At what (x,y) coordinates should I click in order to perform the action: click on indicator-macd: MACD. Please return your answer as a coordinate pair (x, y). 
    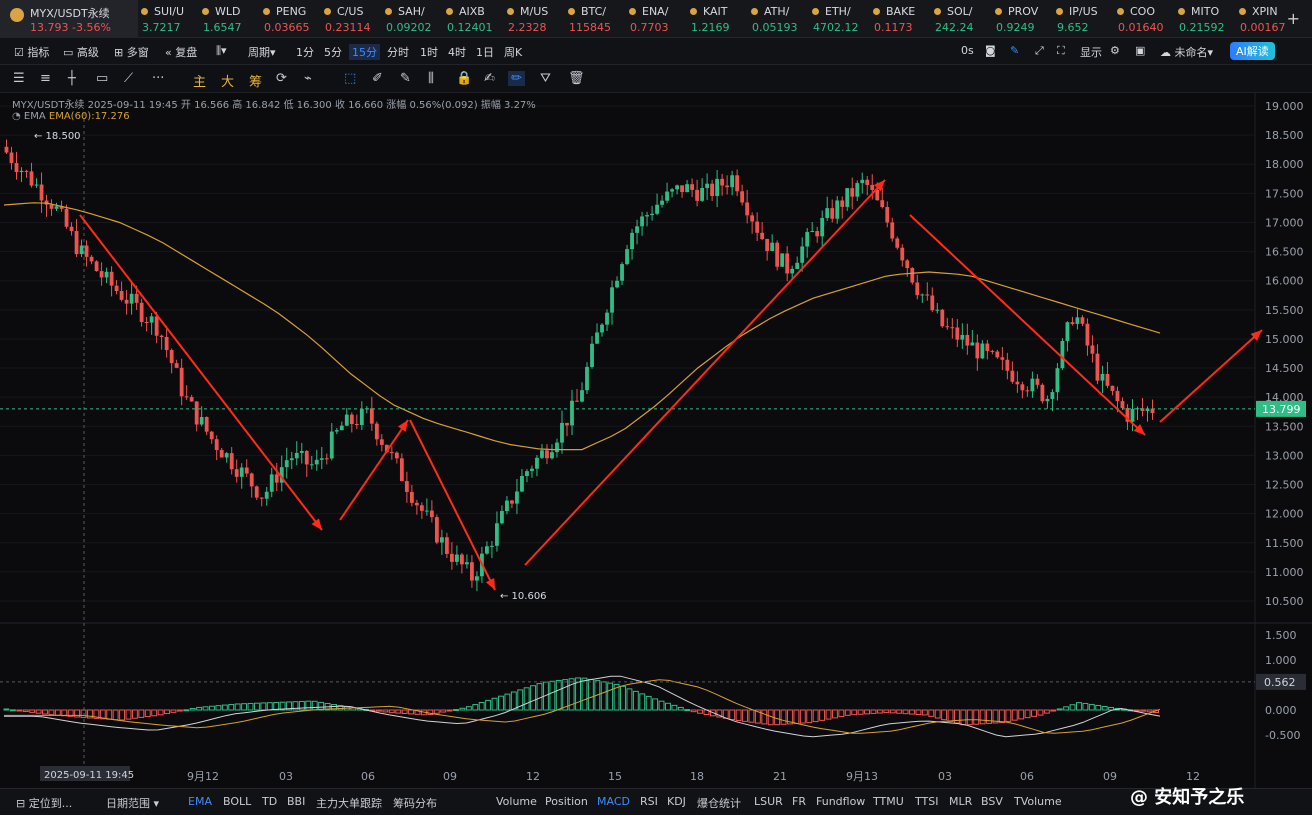
    Looking at the image, I should click on (613, 801).